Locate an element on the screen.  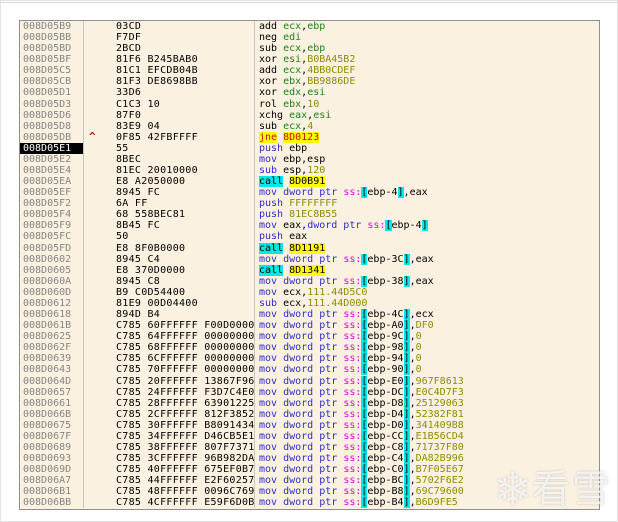
address-cell: 008D0689 is located at coordinates (52, 447).